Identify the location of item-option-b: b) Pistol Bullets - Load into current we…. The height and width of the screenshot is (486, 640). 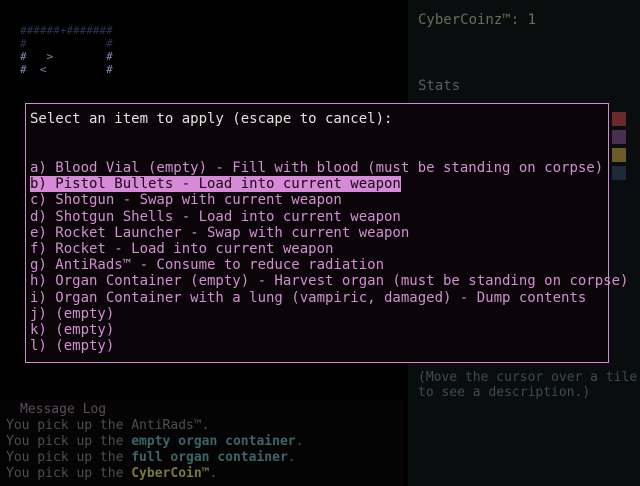
(215, 184).